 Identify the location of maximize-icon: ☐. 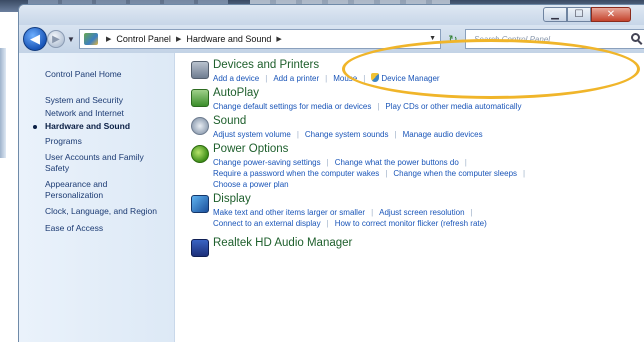
(579, 14).